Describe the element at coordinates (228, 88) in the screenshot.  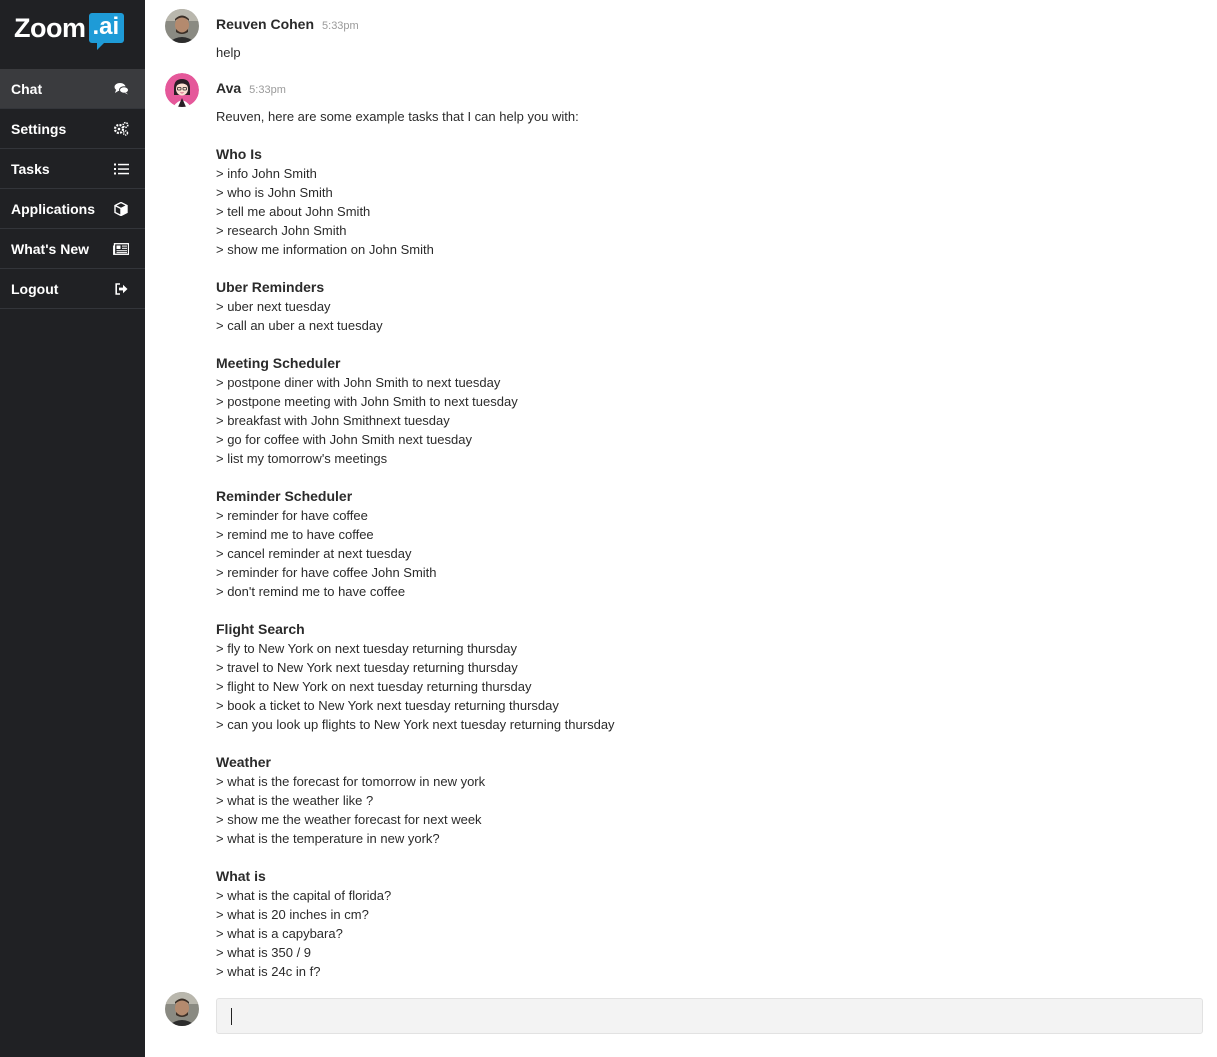
I see `sender-name: Ava` at that location.